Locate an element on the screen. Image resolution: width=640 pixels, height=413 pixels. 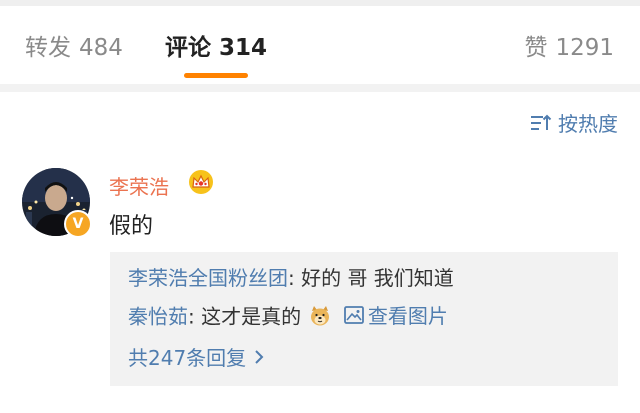
doge-emoji-icon is located at coordinates (320, 315).